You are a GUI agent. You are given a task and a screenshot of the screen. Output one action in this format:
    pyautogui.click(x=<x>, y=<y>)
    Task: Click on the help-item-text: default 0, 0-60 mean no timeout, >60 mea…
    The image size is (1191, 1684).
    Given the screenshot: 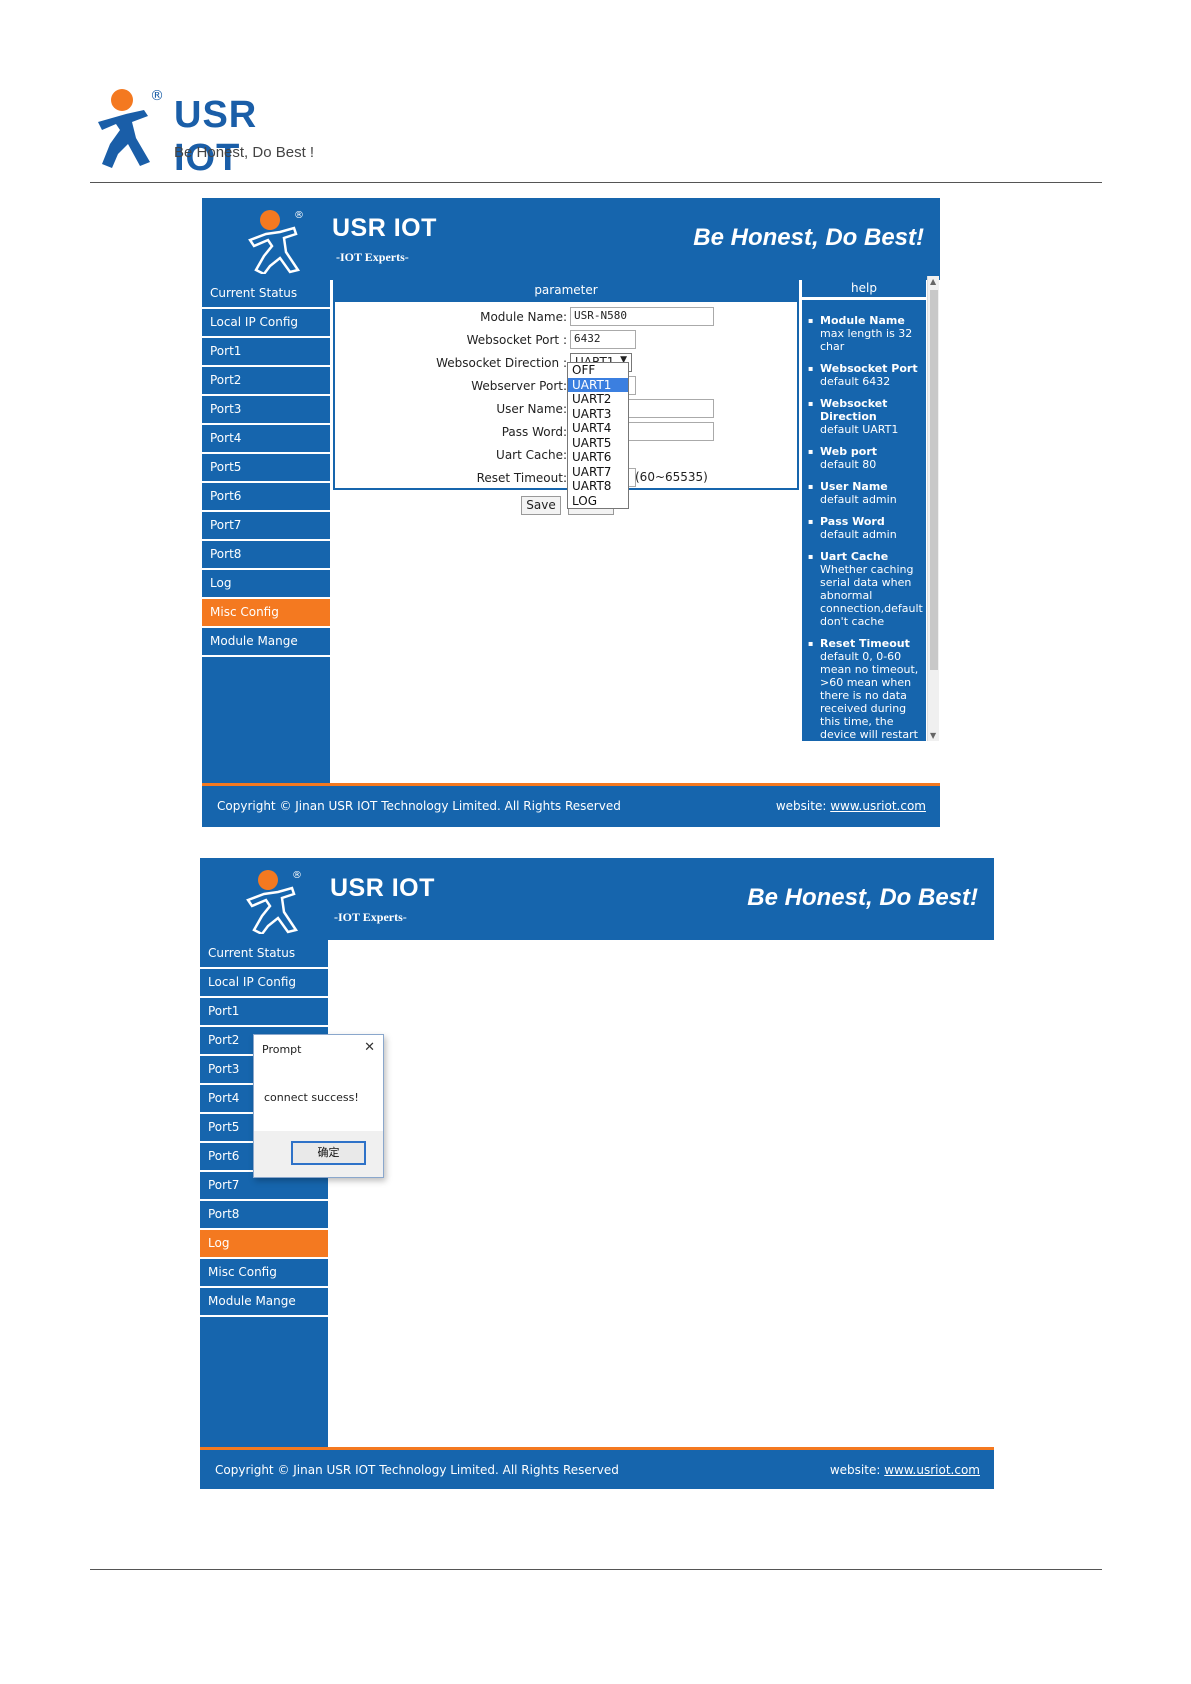 What is the action you would take?
    pyautogui.click(x=869, y=695)
    